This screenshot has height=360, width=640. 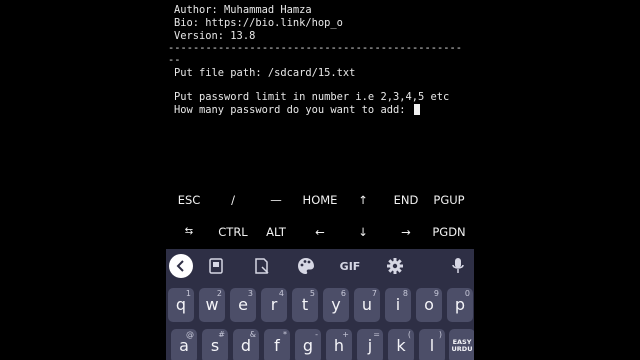 What do you see at coordinates (274, 305) in the screenshot?
I see `key-r: 4r` at bounding box center [274, 305].